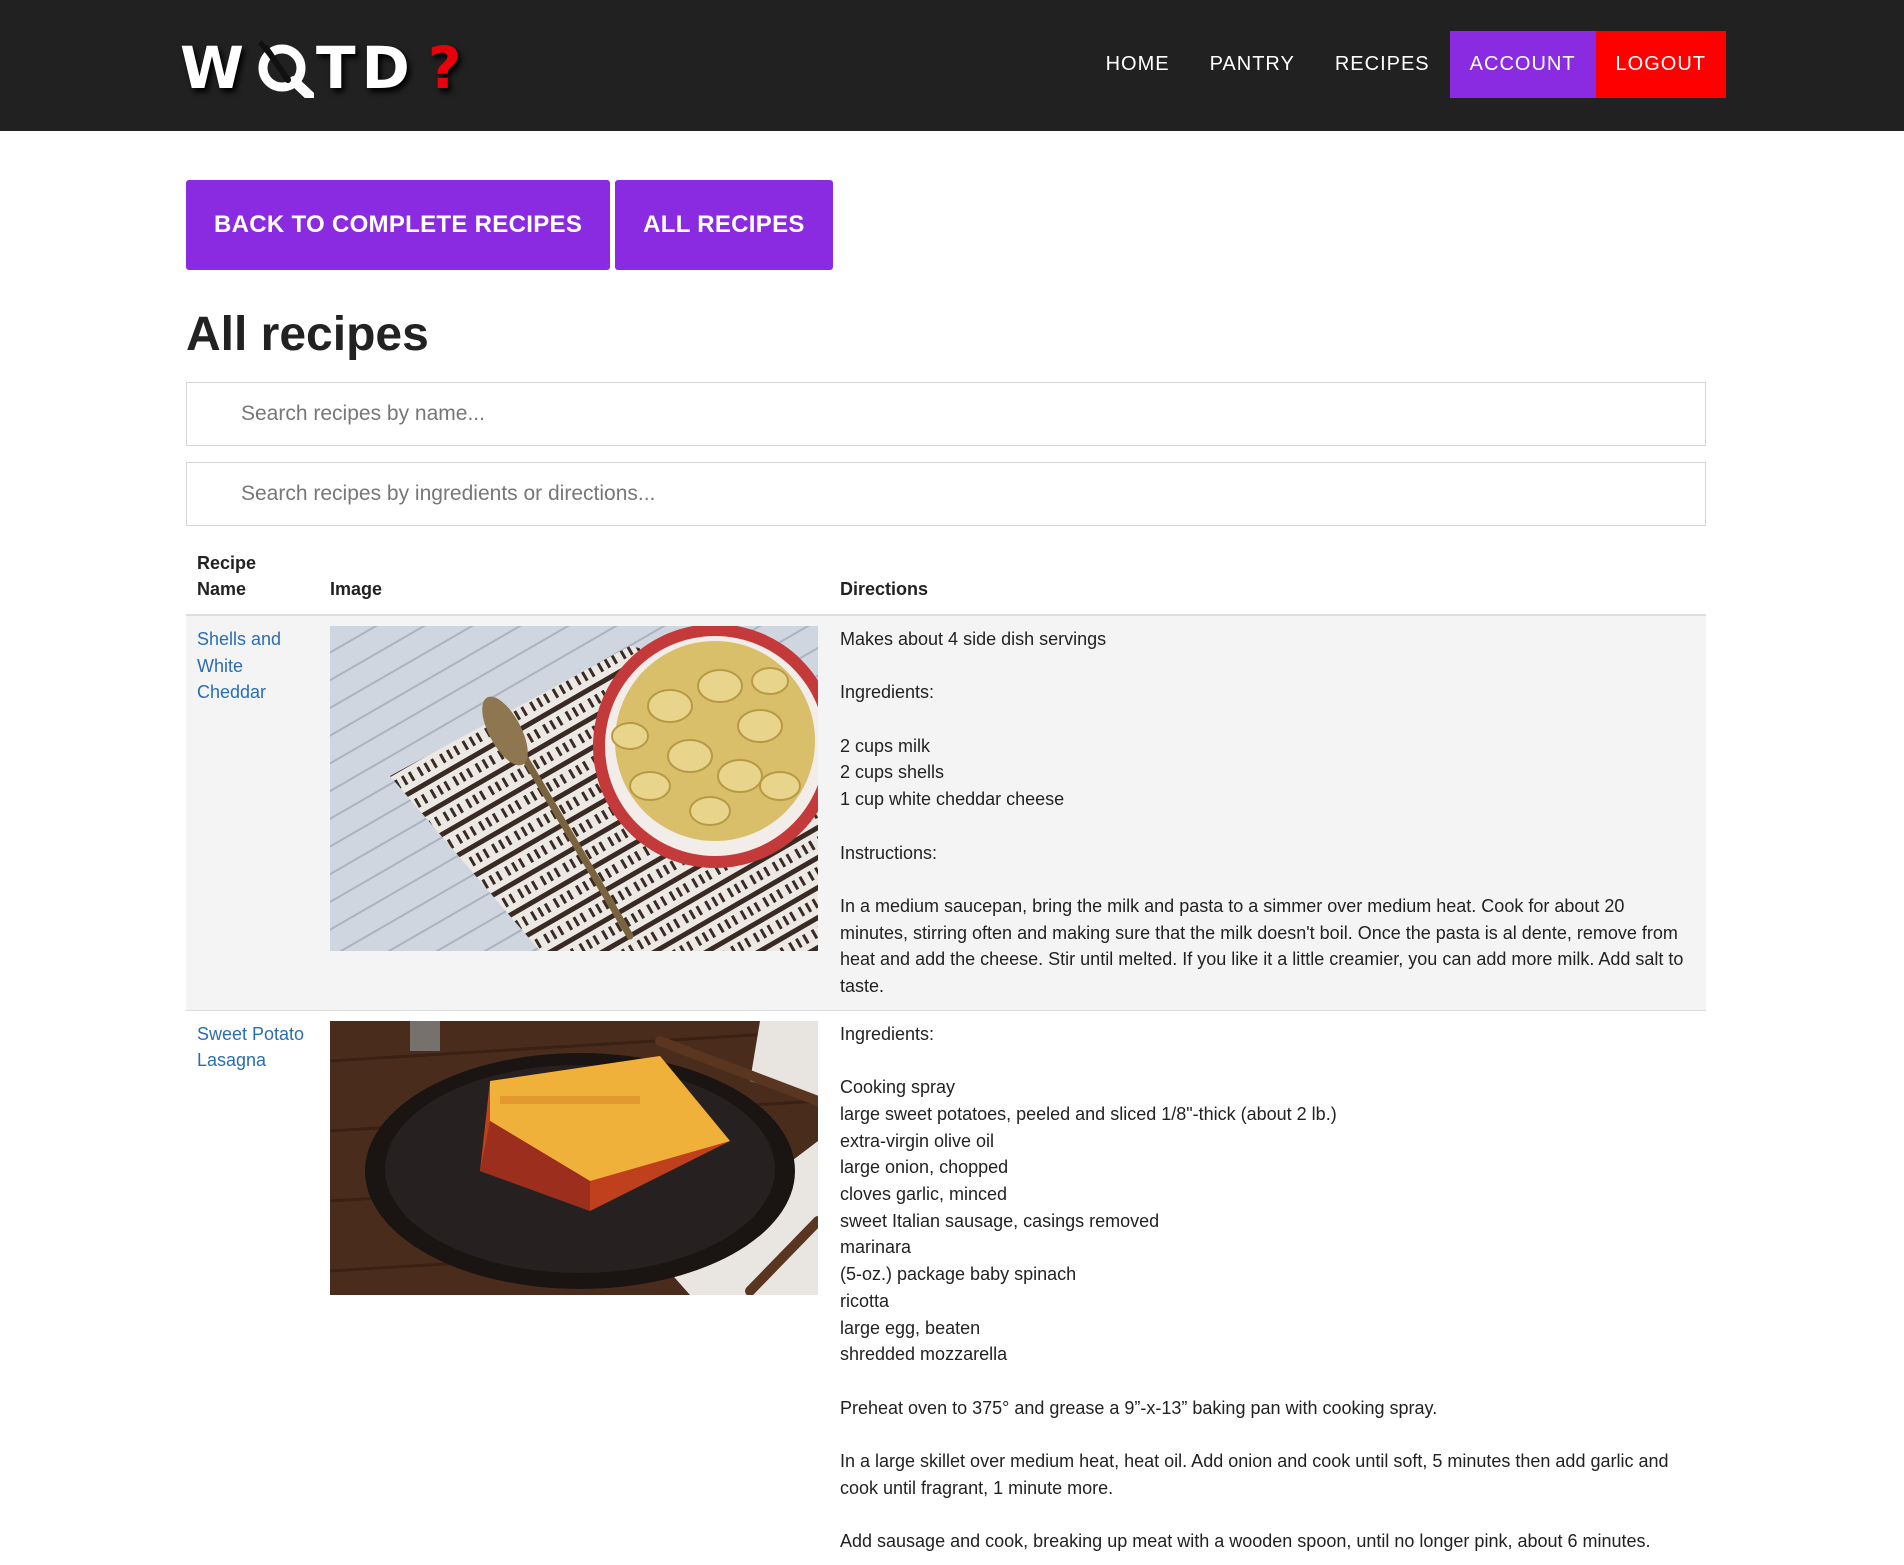  I want to click on shells-cheddar-image, so click(574, 788).